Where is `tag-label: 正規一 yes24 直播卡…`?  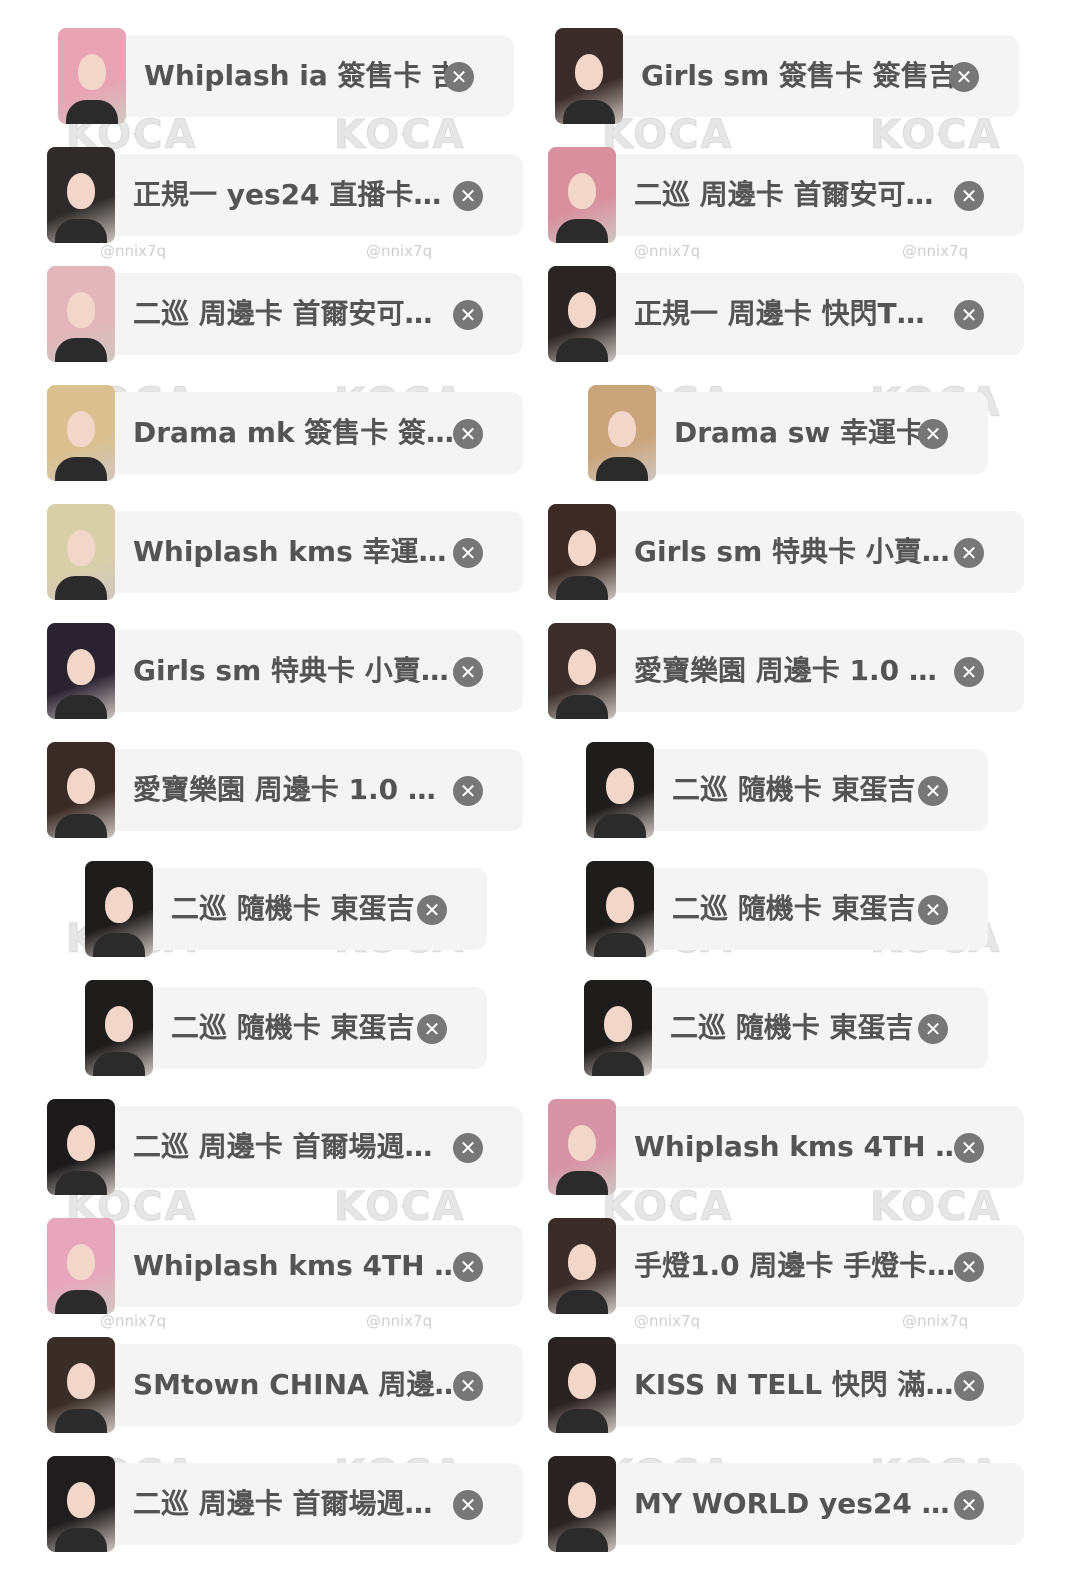 tag-label: 正規一 yes24 直播卡… is located at coordinates (287, 194).